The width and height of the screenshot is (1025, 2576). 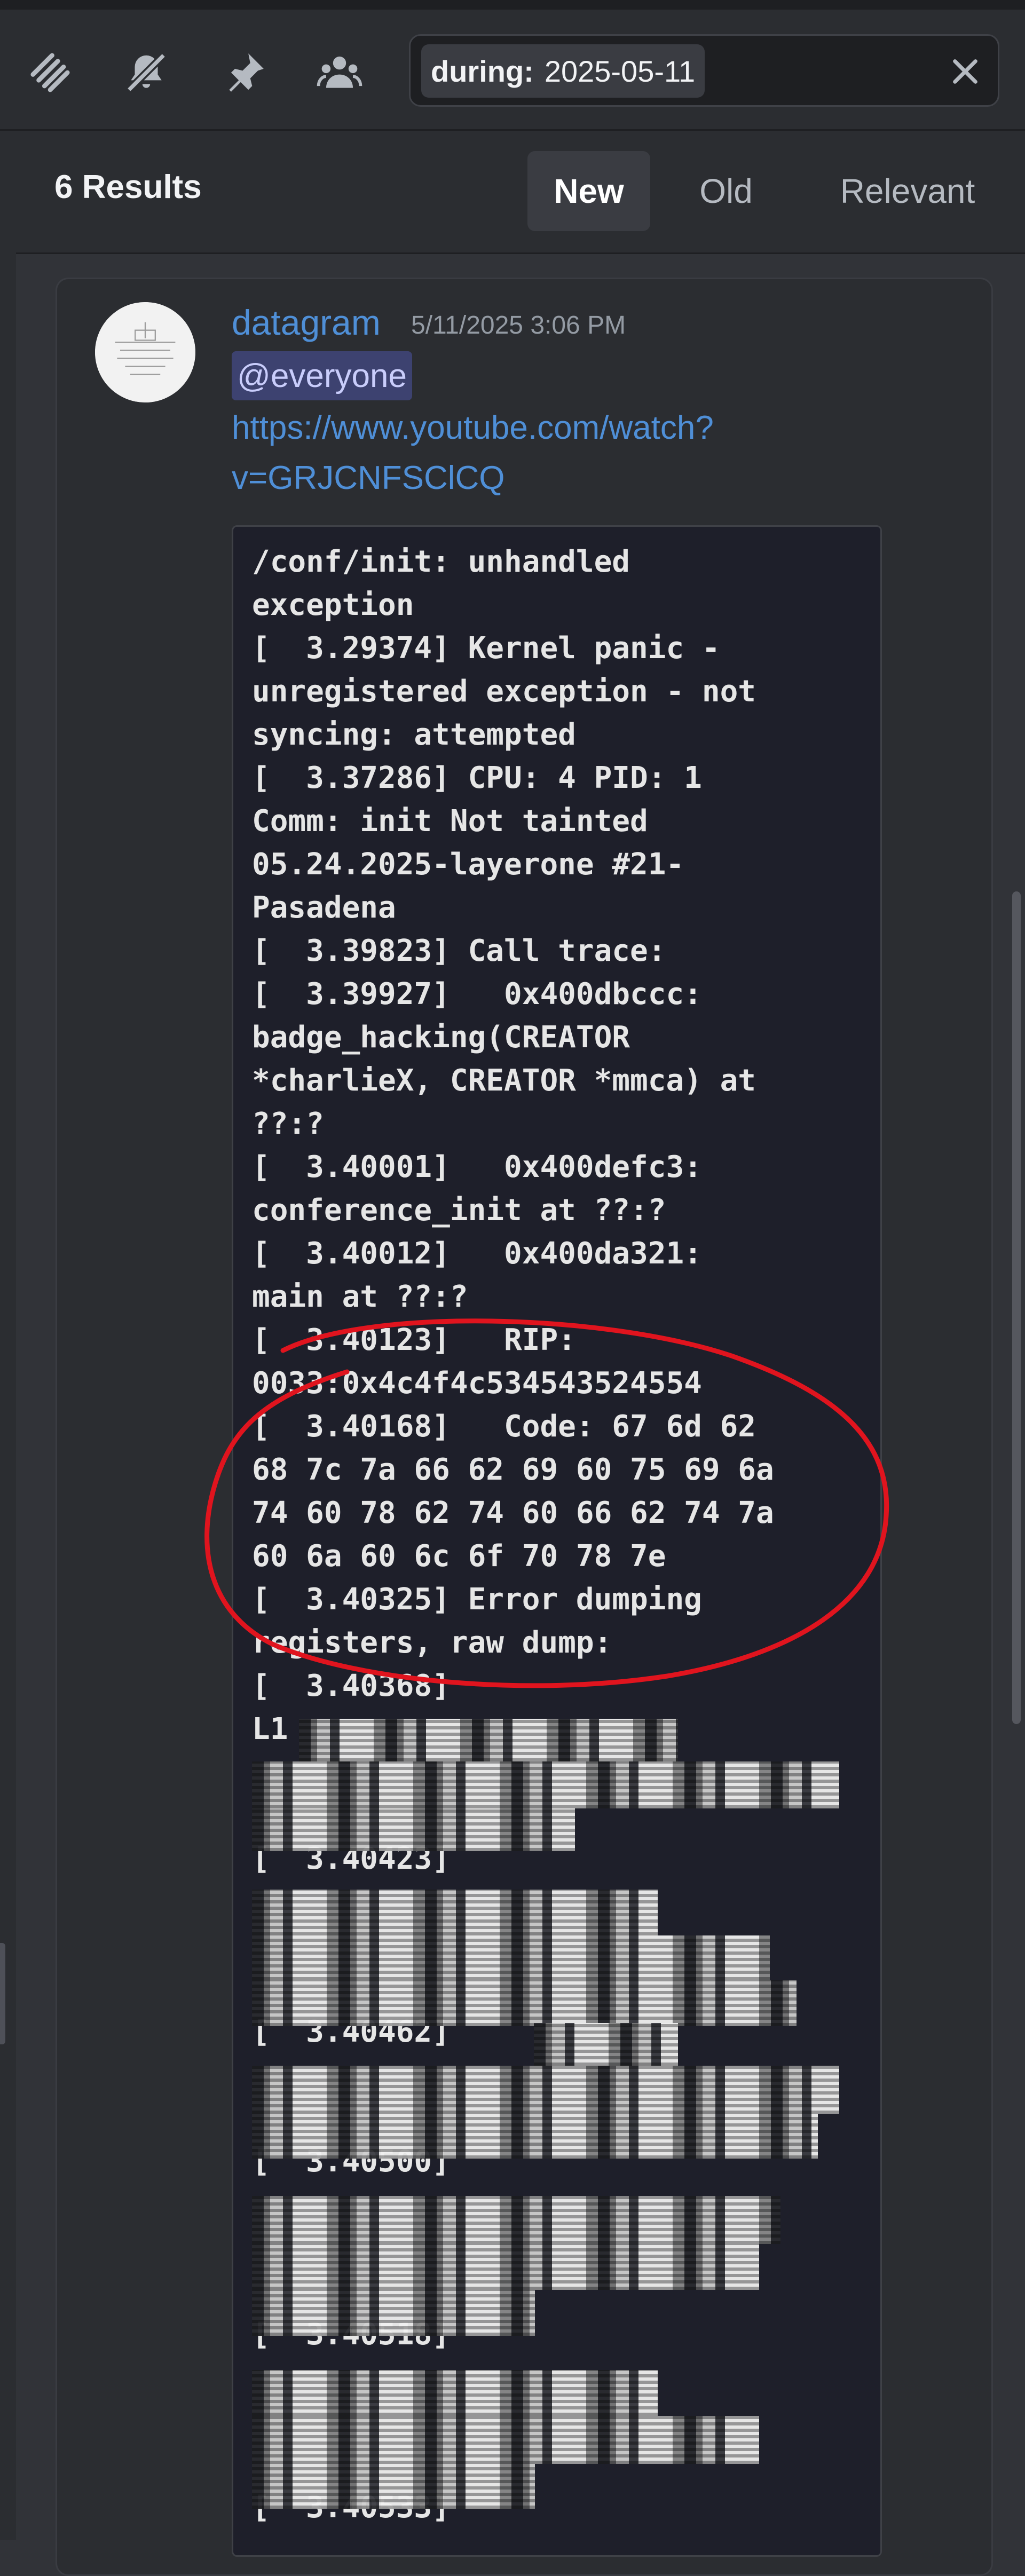 What do you see at coordinates (477, 778) in the screenshot?
I see `code-line: [ 3.37286] CPU: 4 PID: 1` at bounding box center [477, 778].